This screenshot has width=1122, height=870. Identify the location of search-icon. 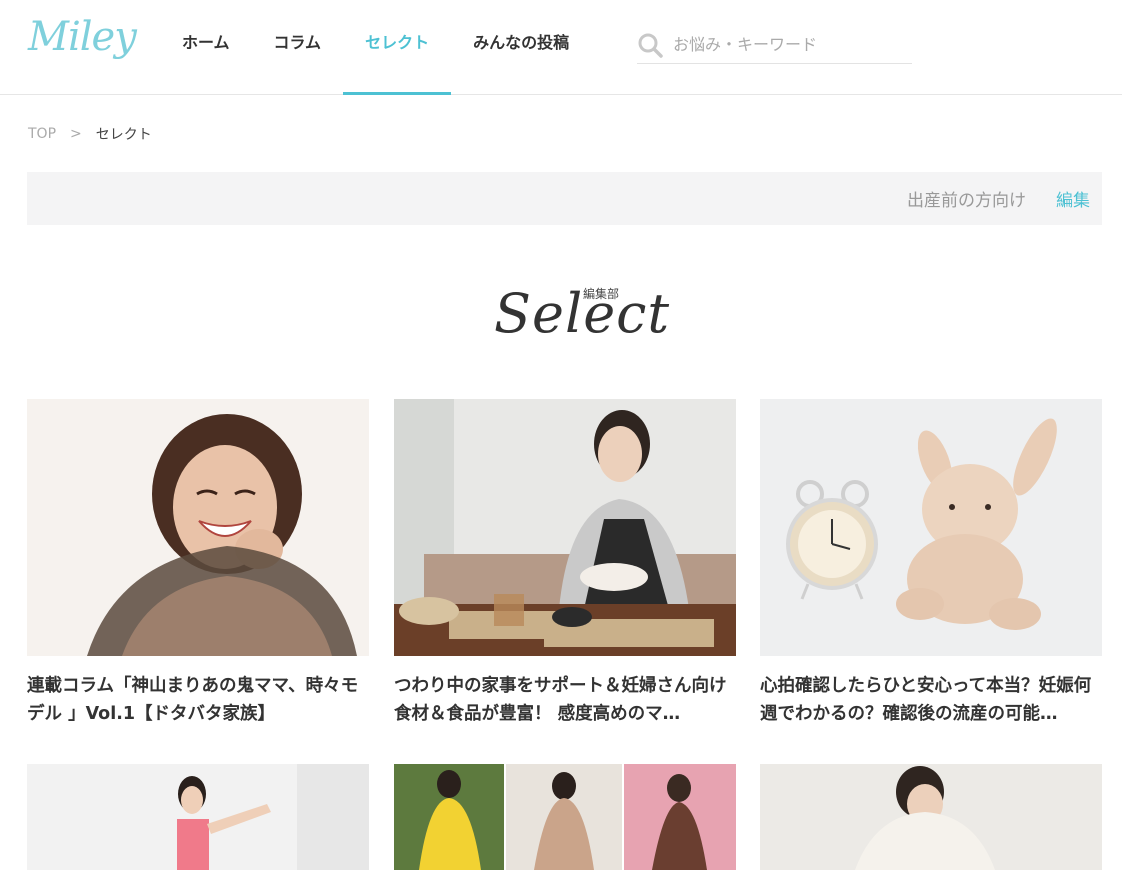
(650, 45).